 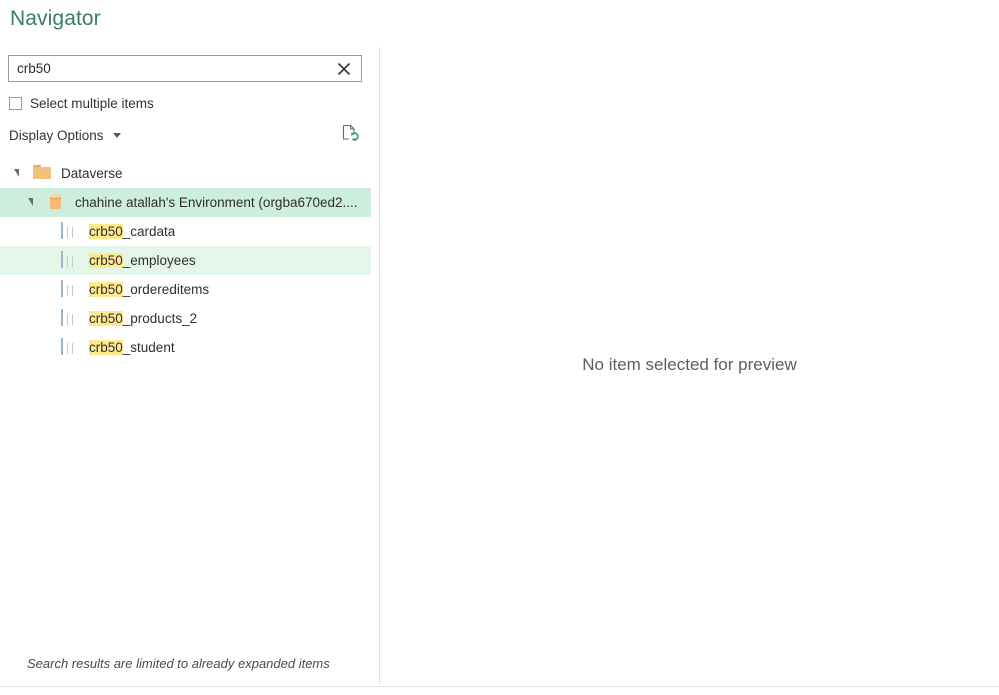 I want to click on tree-node-crb50-student: crb50_student, so click(x=185, y=347).